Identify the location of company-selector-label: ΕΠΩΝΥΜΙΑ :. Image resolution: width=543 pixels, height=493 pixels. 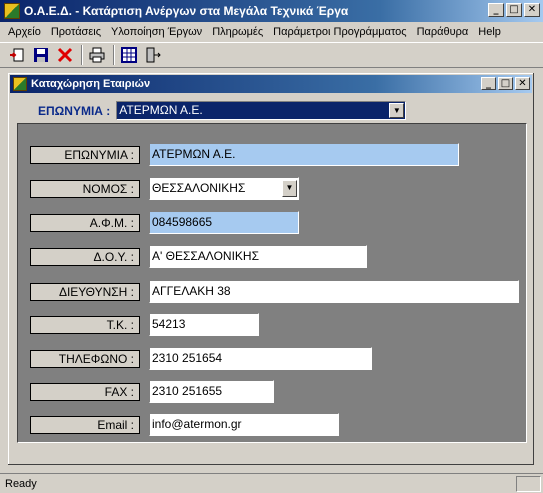
(74, 110).